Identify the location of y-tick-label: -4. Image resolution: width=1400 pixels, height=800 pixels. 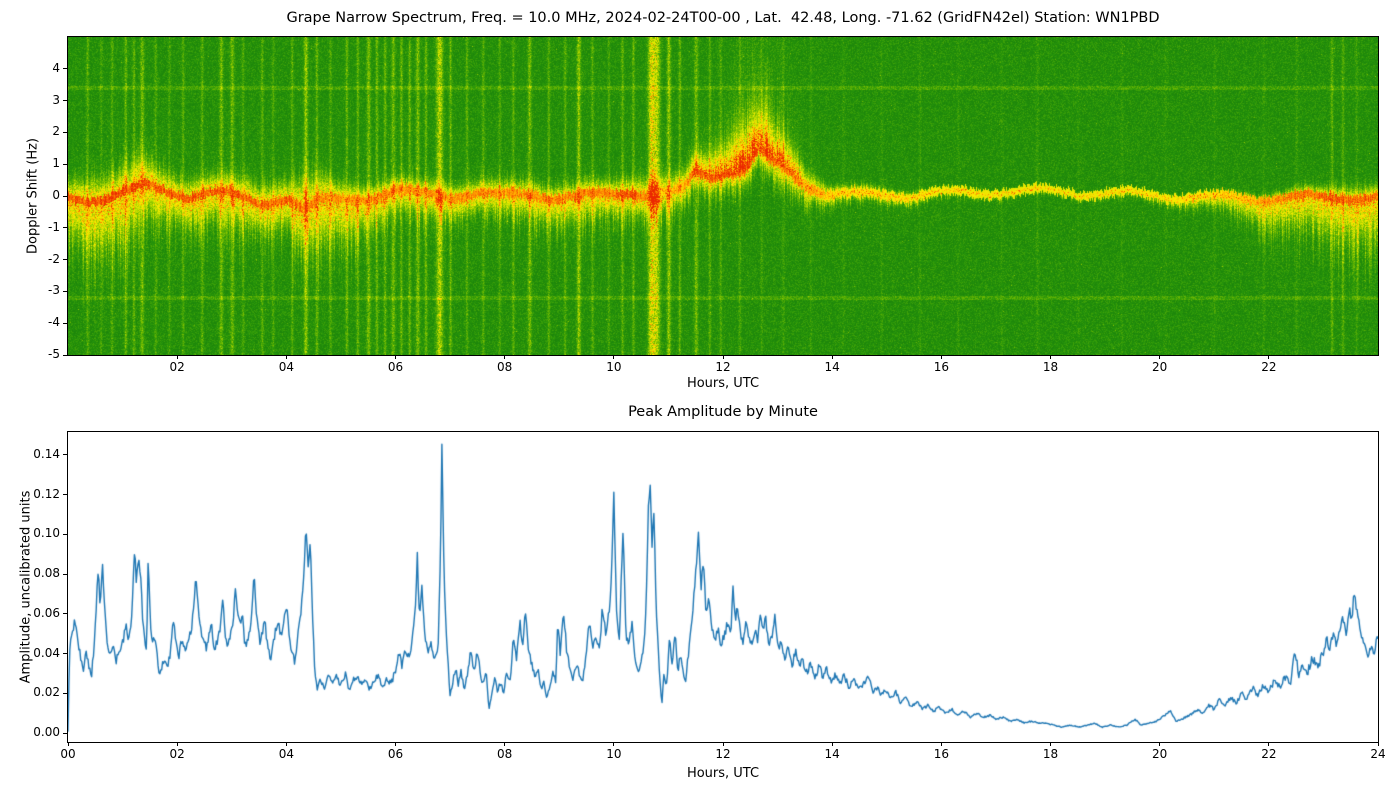
(54, 322).